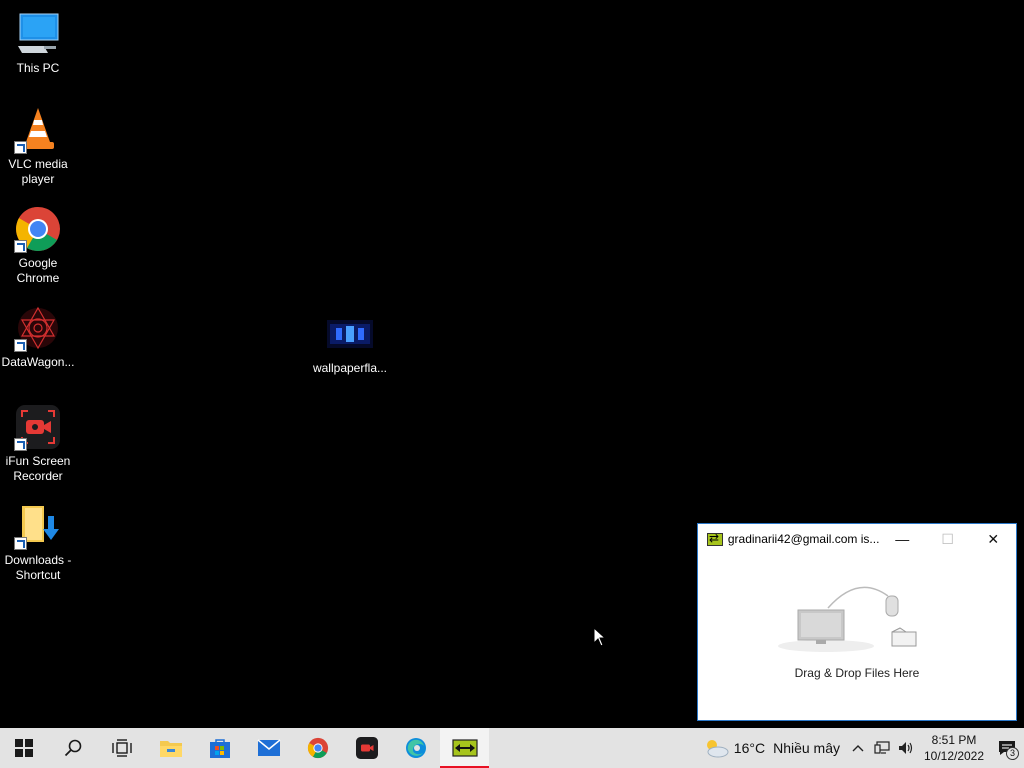 The image size is (1024, 768). Describe the element at coordinates (38, 130) in the screenshot. I see `vlc-icon` at that location.